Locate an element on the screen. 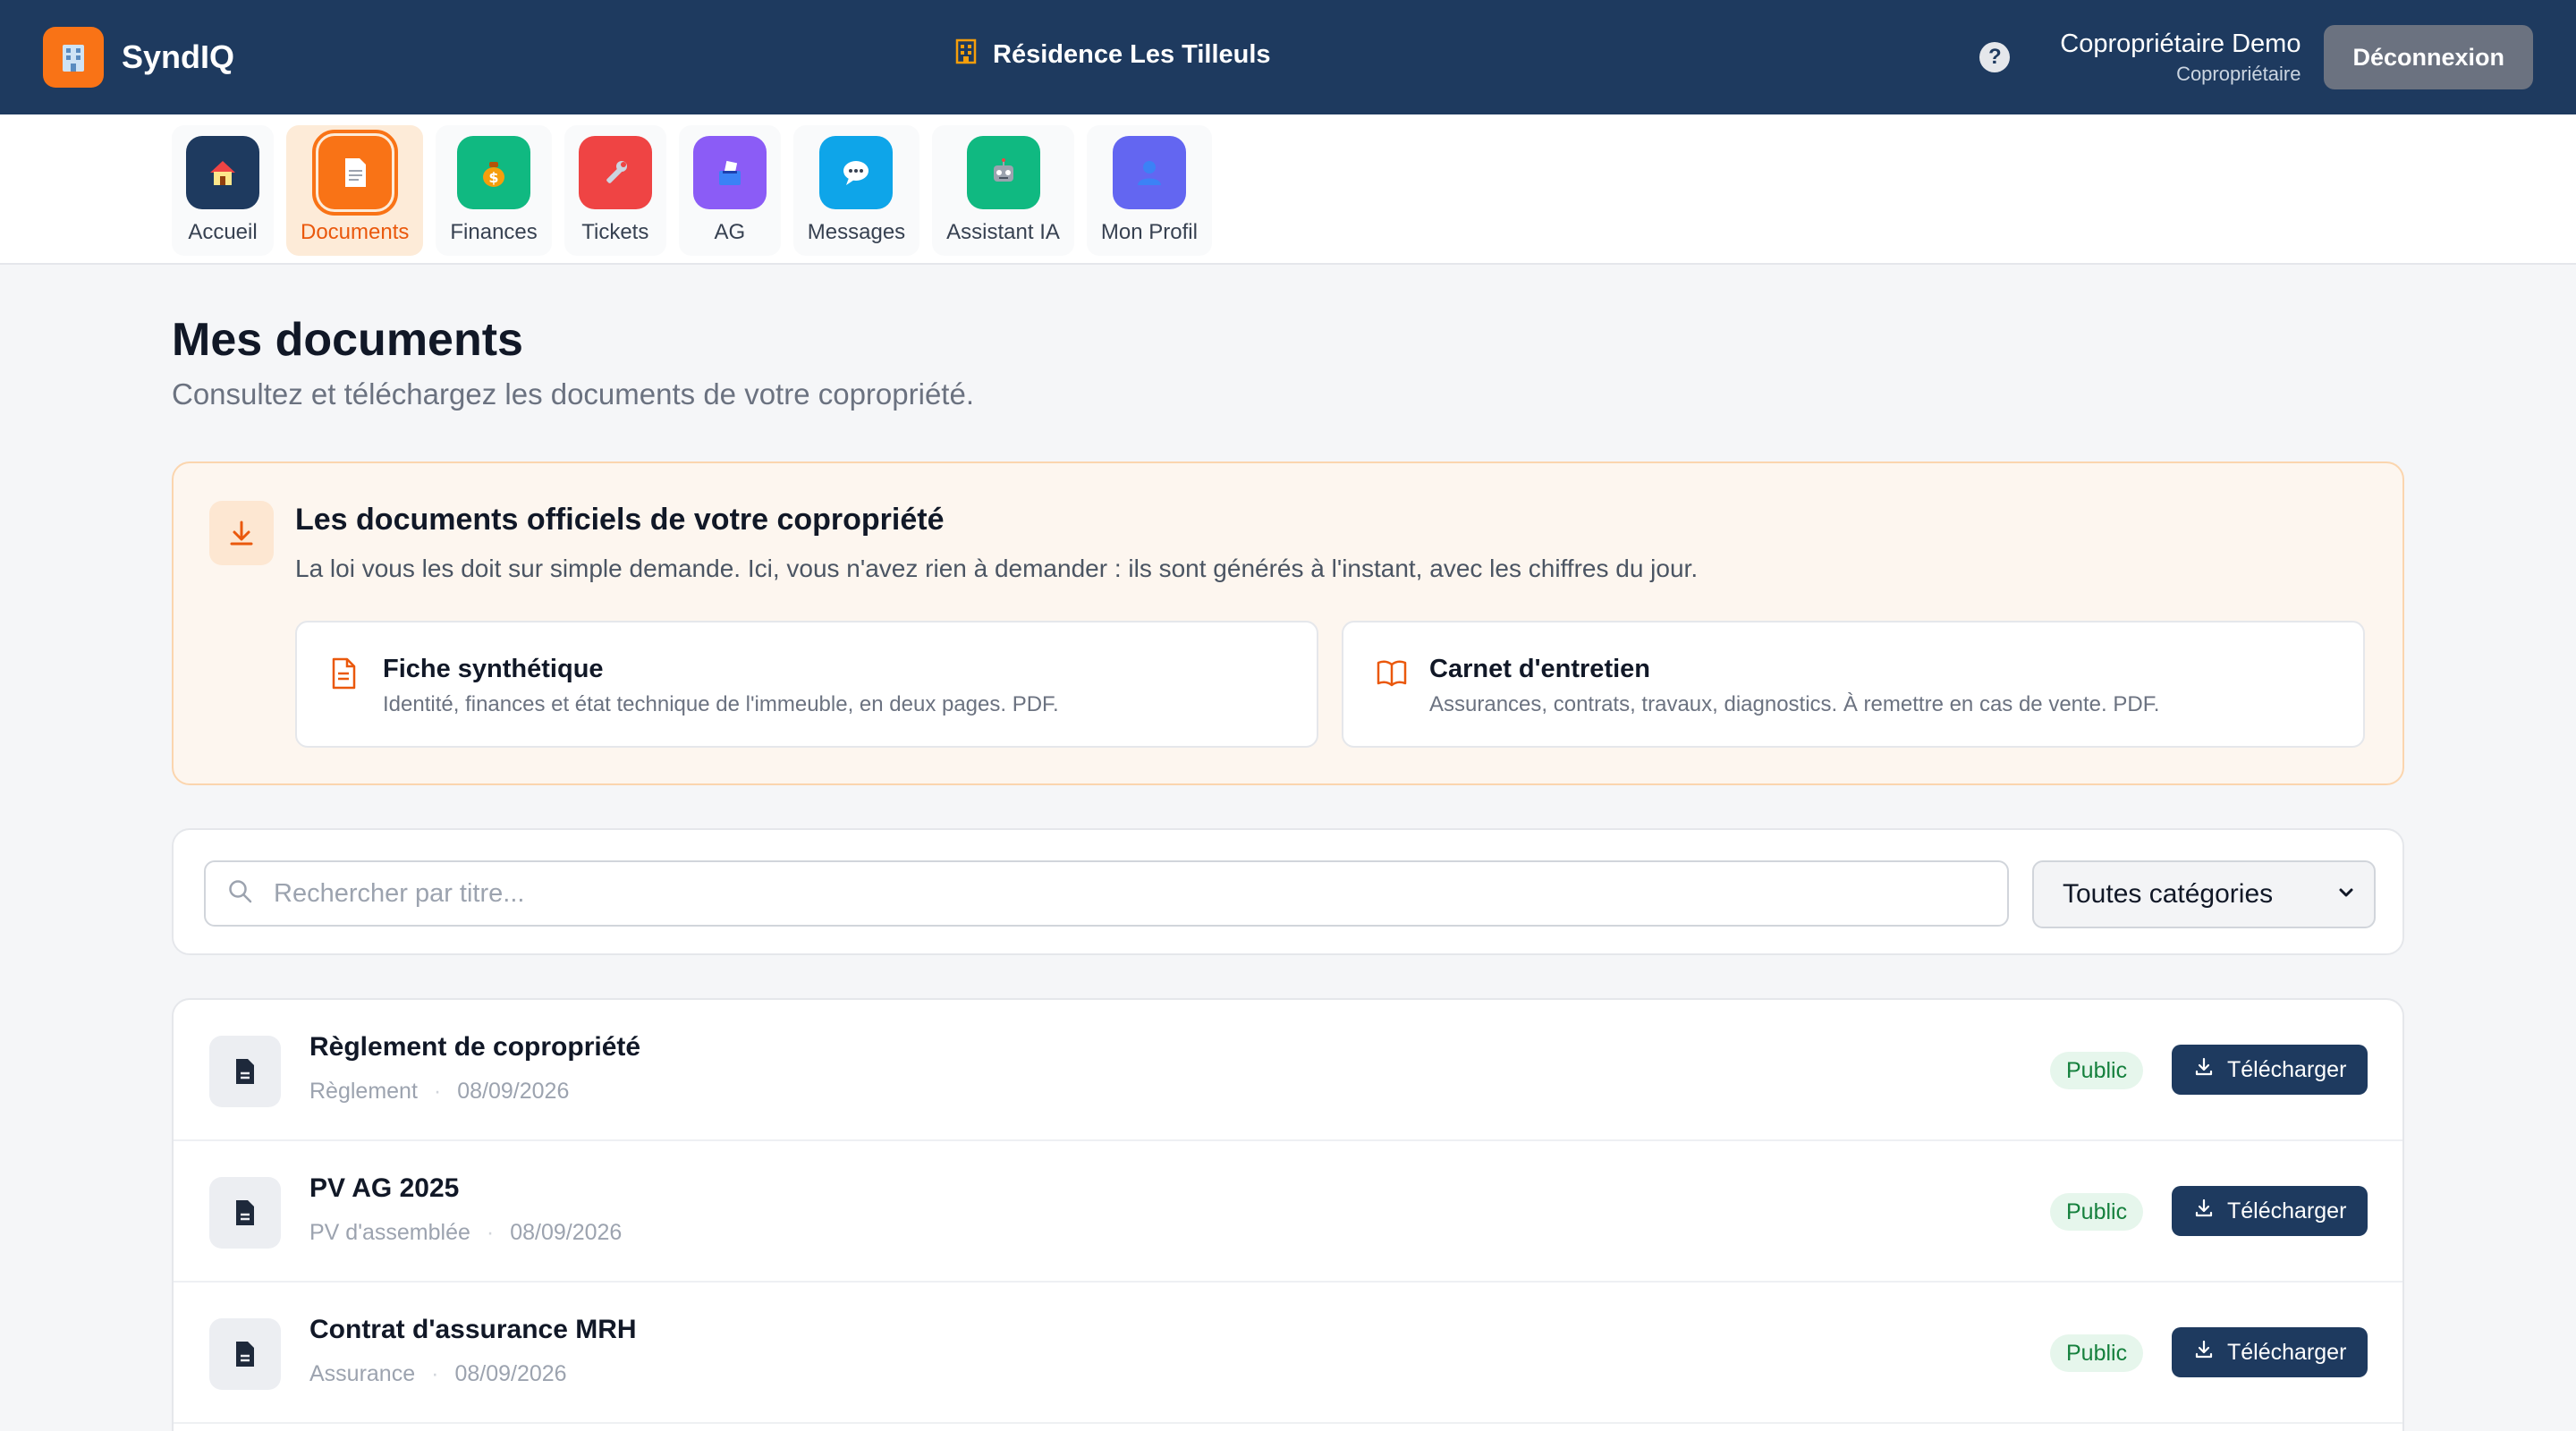 This screenshot has height=1431, width=2576. search-panel: Toutes catégories is located at coordinates (1288, 892).